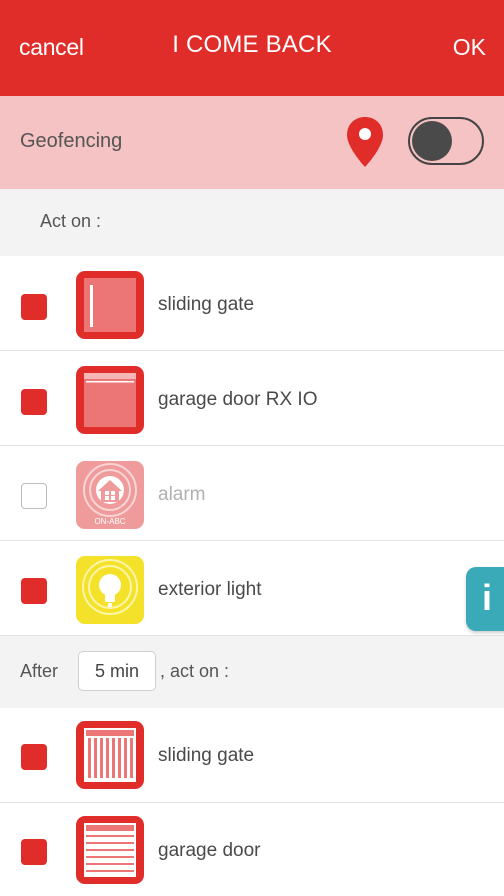 This screenshot has width=504, height=896. I want to click on geofencing-toggle, so click(446, 141).